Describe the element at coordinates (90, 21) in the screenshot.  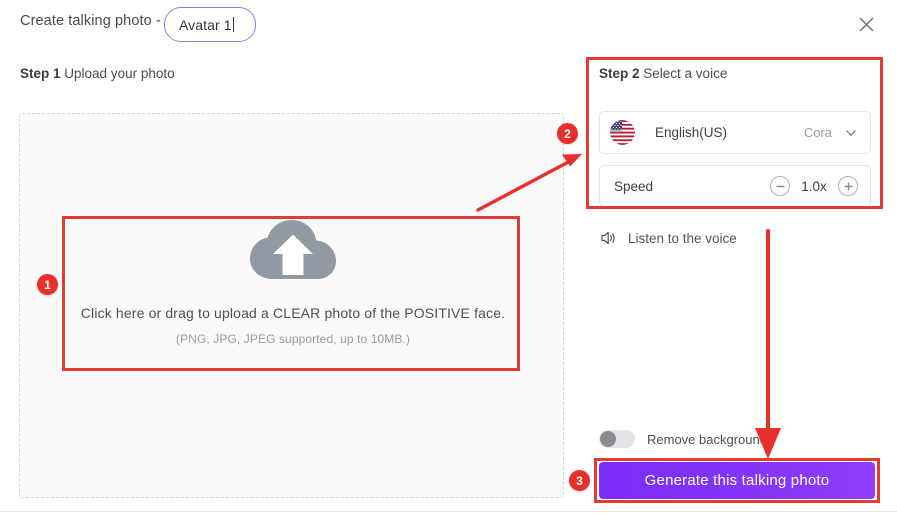
I see `page-title: Create talking photo -` at that location.